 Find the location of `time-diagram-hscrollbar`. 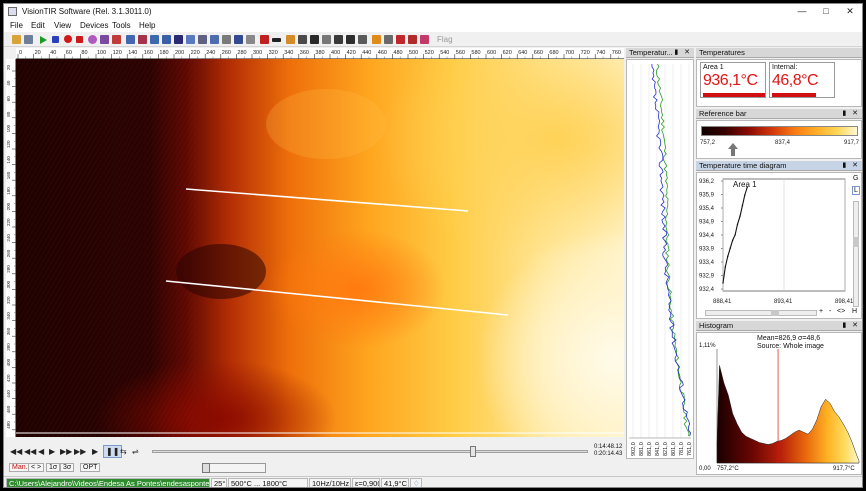

time-diagram-hscrollbar is located at coordinates (761, 313).